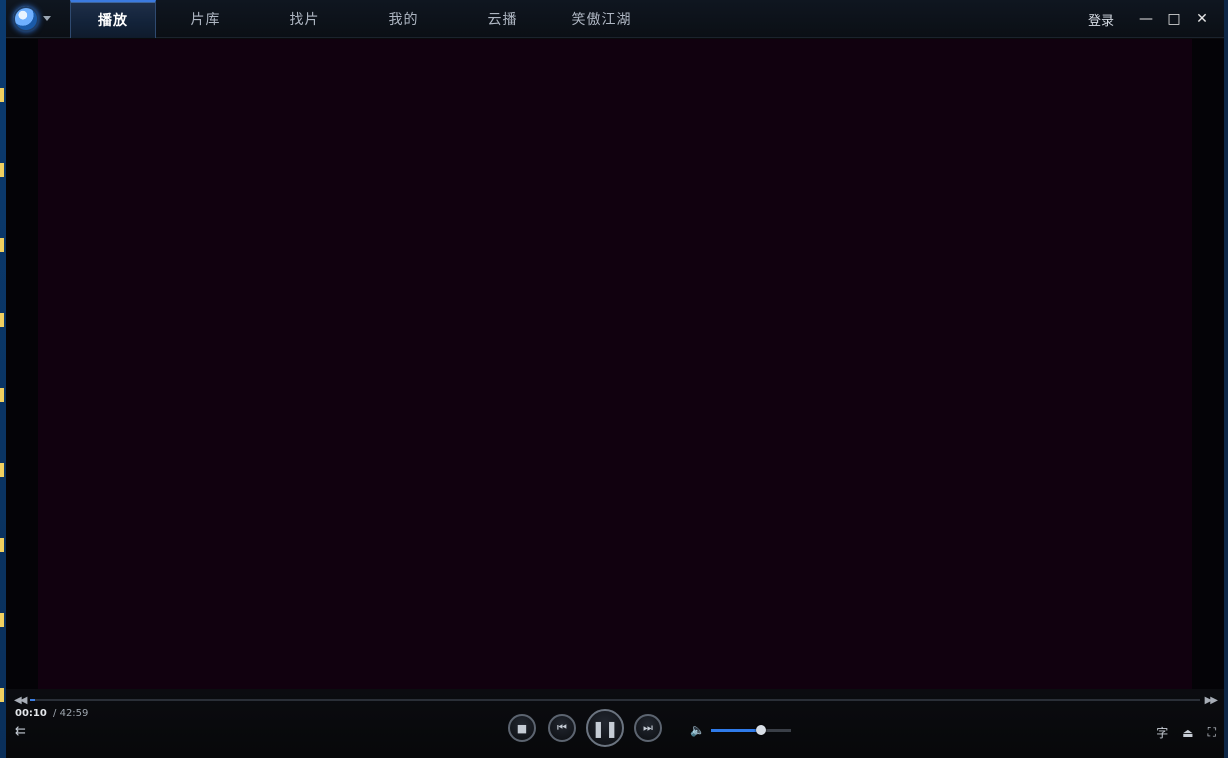 The height and width of the screenshot is (758, 1228). Describe the element at coordinates (1179, 732) in the screenshot. I see `right-tools: 字 ⏏ ⛶` at that location.